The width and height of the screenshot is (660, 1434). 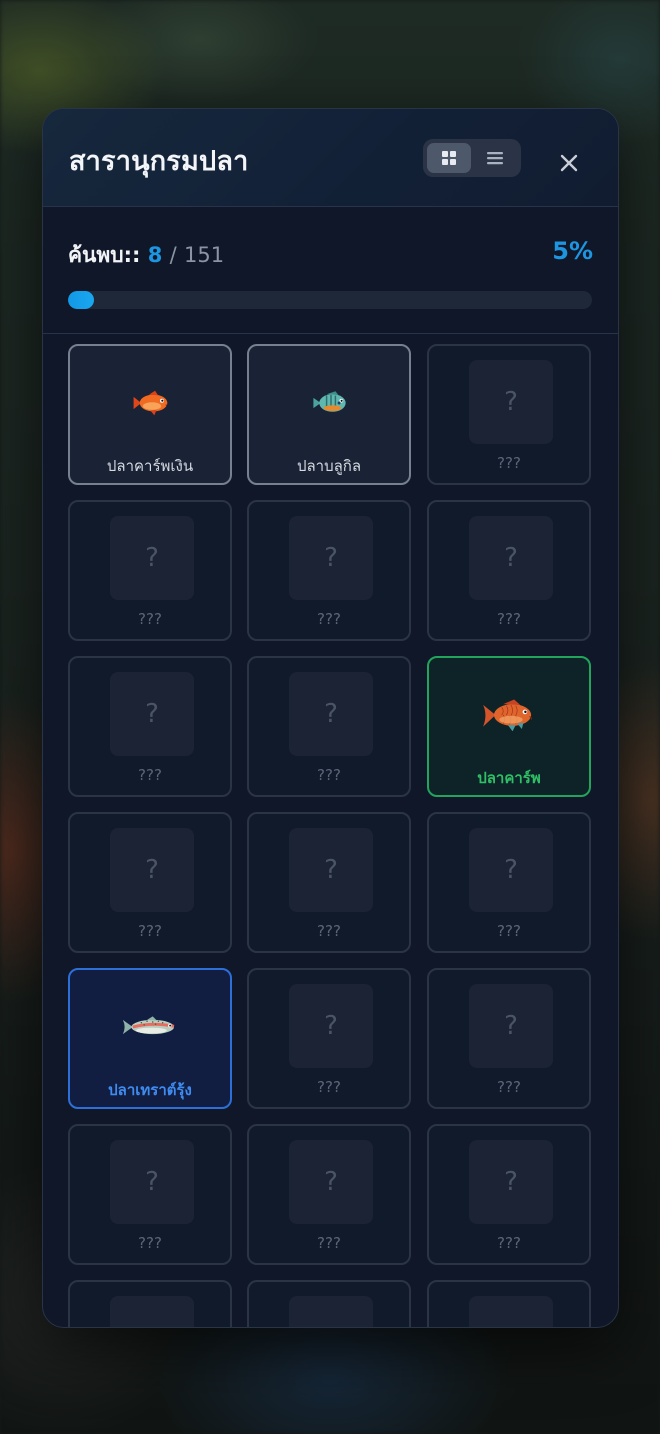 What do you see at coordinates (330, 270) in the screenshot?
I see `discovery-progress: ค้นพบ:: 8 / 151 5%` at bounding box center [330, 270].